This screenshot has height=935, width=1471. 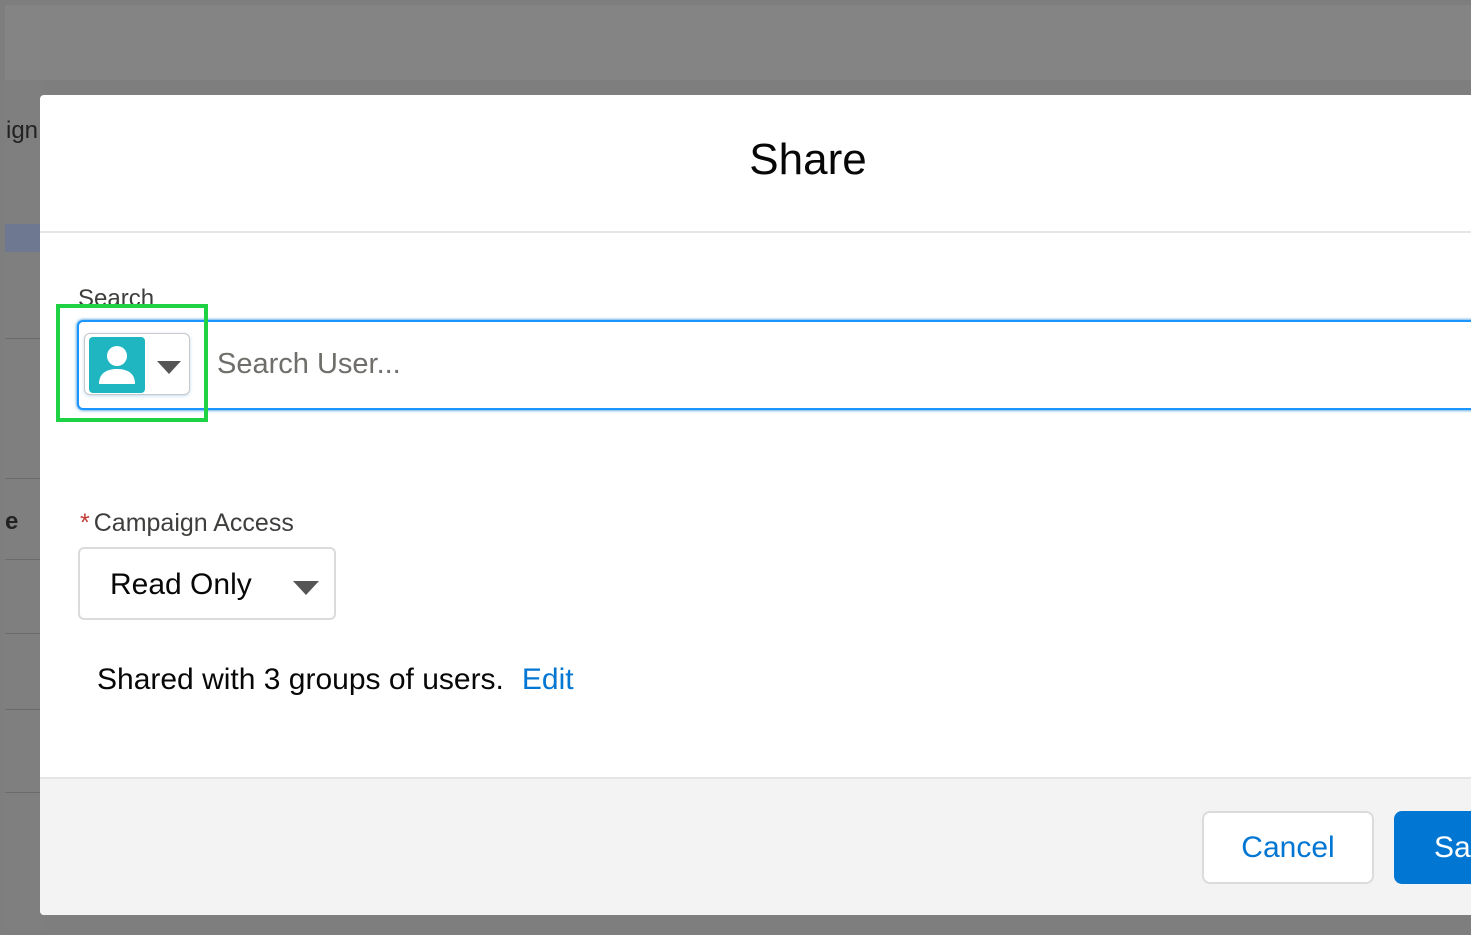 I want to click on background-content-strip, so click(x=25, y=505).